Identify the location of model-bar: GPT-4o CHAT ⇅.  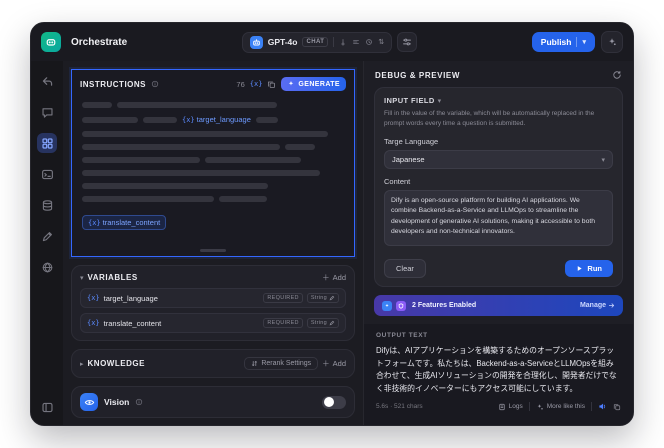
(329, 42).